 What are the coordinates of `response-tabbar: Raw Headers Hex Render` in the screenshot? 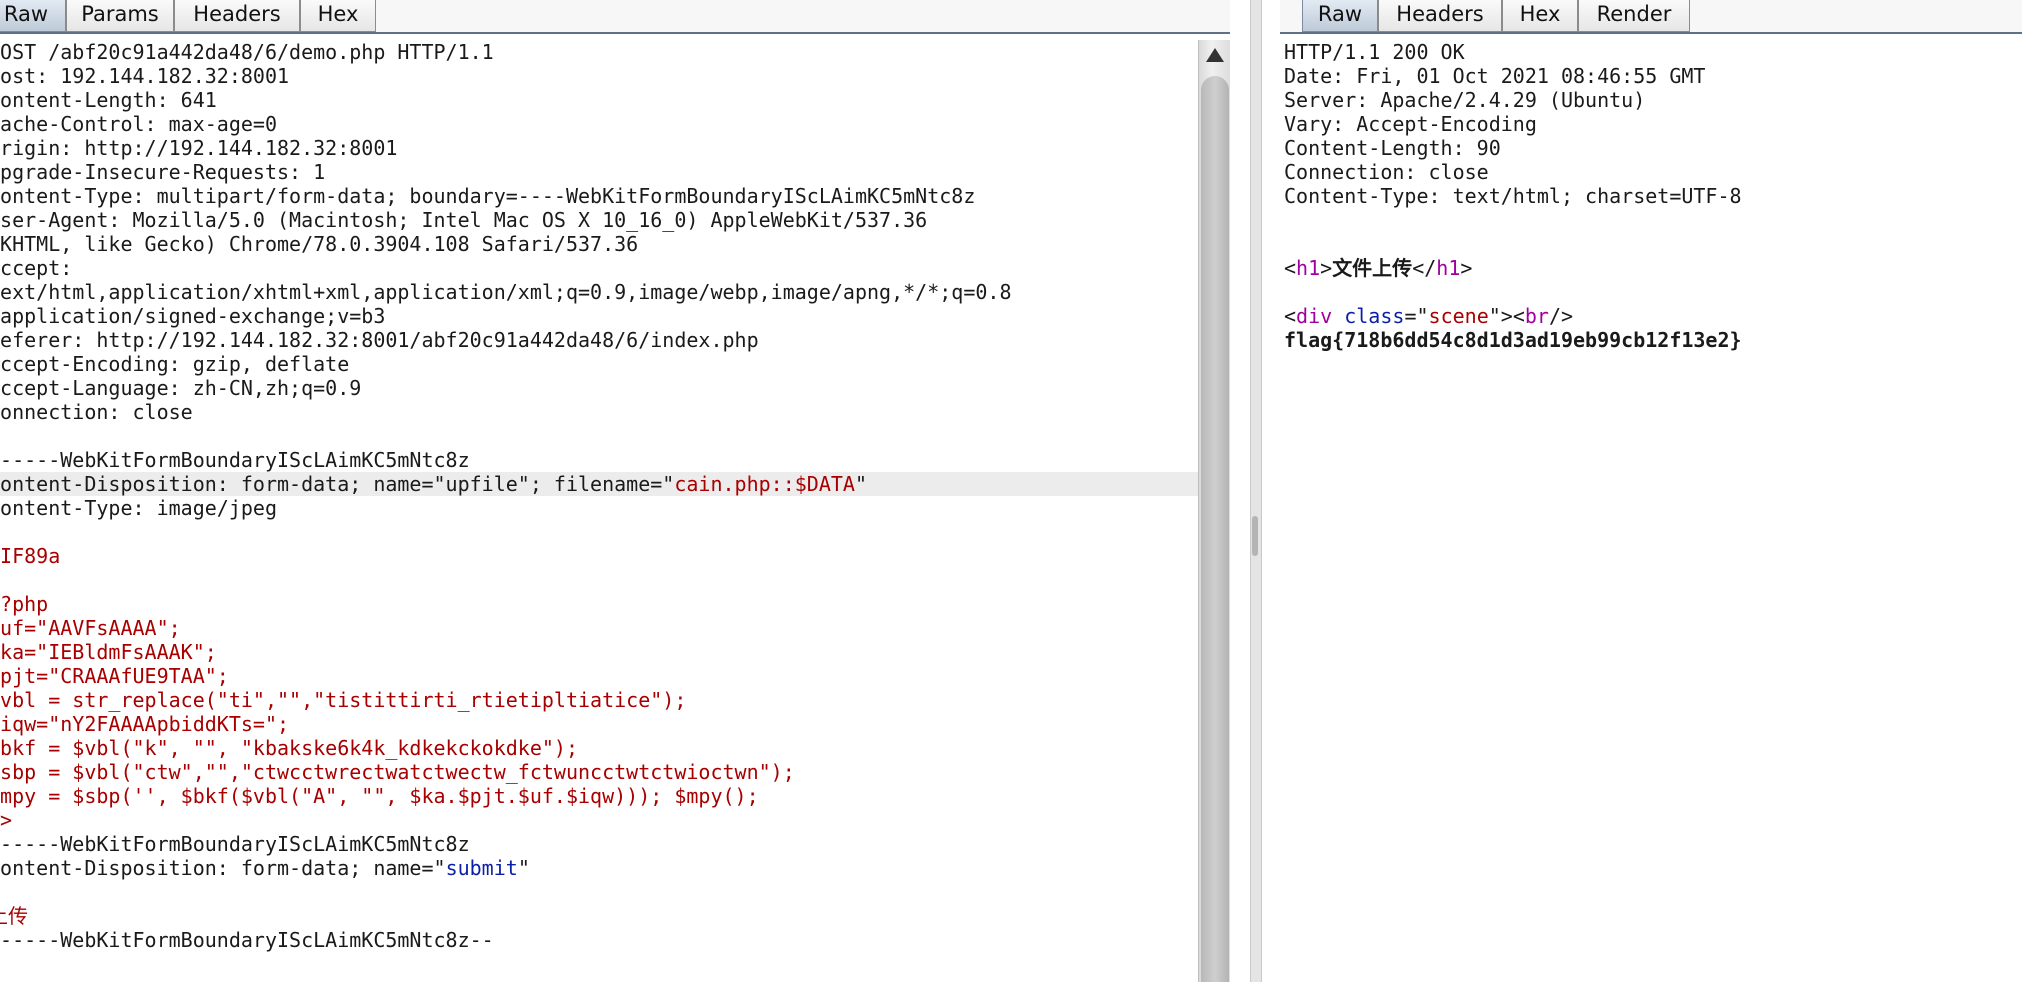 It's located at (1651, 17).